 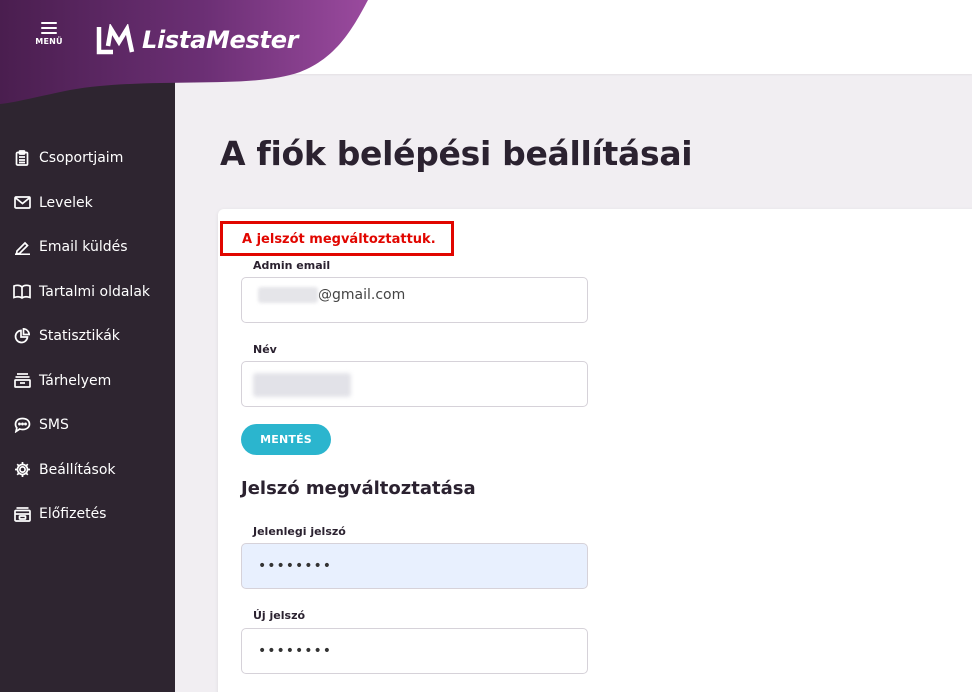 What do you see at coordinates (414, 651) in the screenshot?
I see `new-password-field: ••••••••` at bounding box center [414, 651].